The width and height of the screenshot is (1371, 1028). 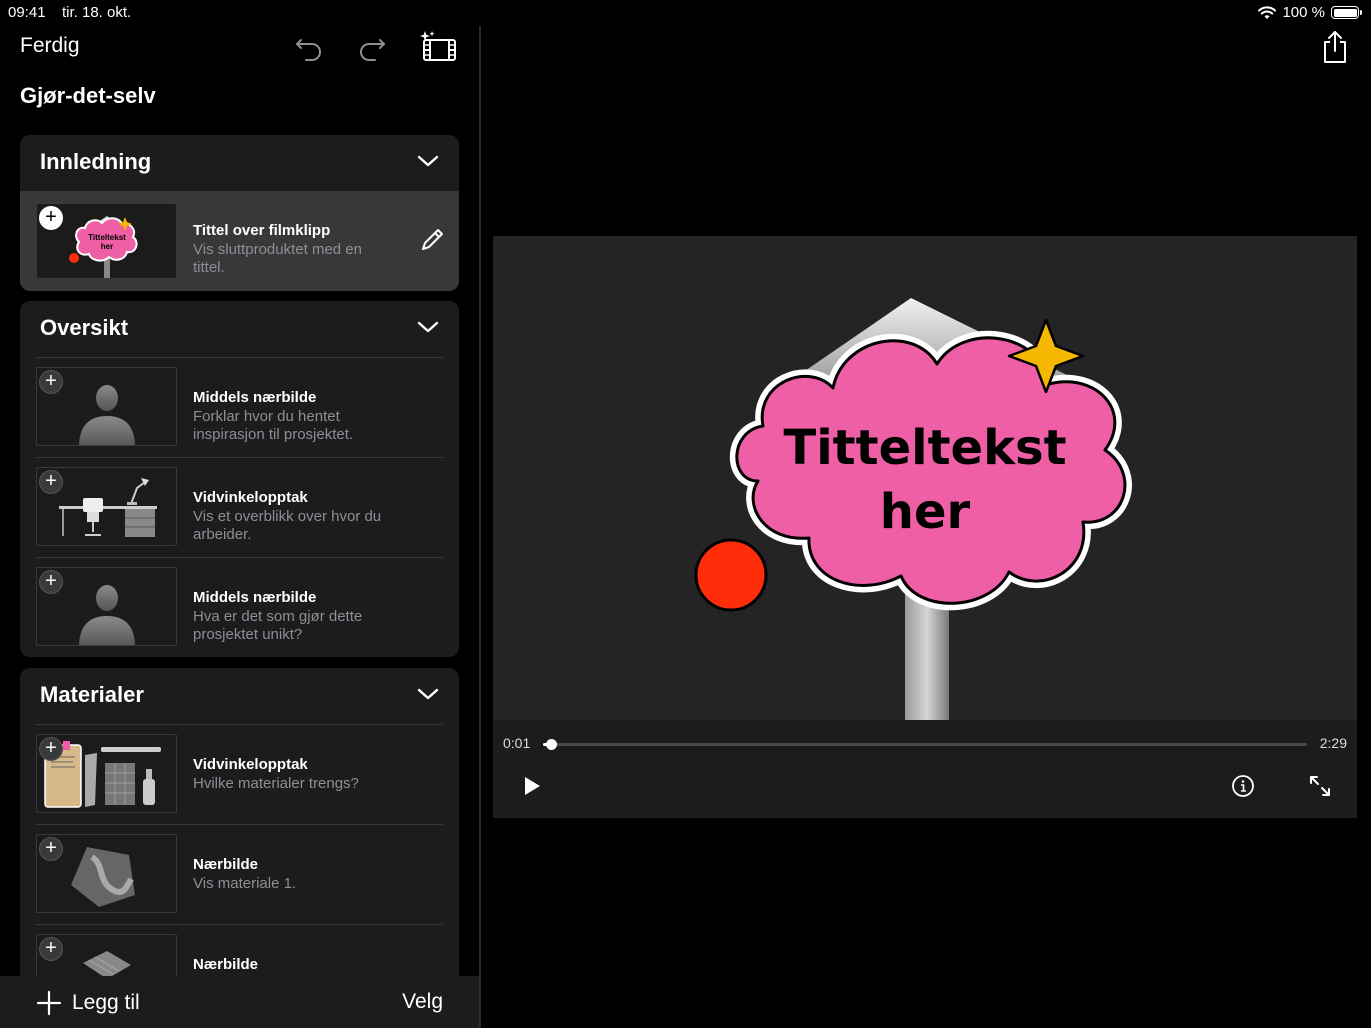 I want to click on redo-icon, so click(x=372, y=47).